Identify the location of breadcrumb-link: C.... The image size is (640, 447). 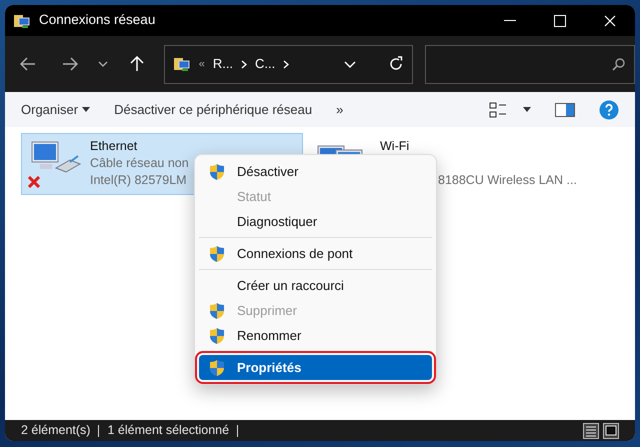
(265, 64).